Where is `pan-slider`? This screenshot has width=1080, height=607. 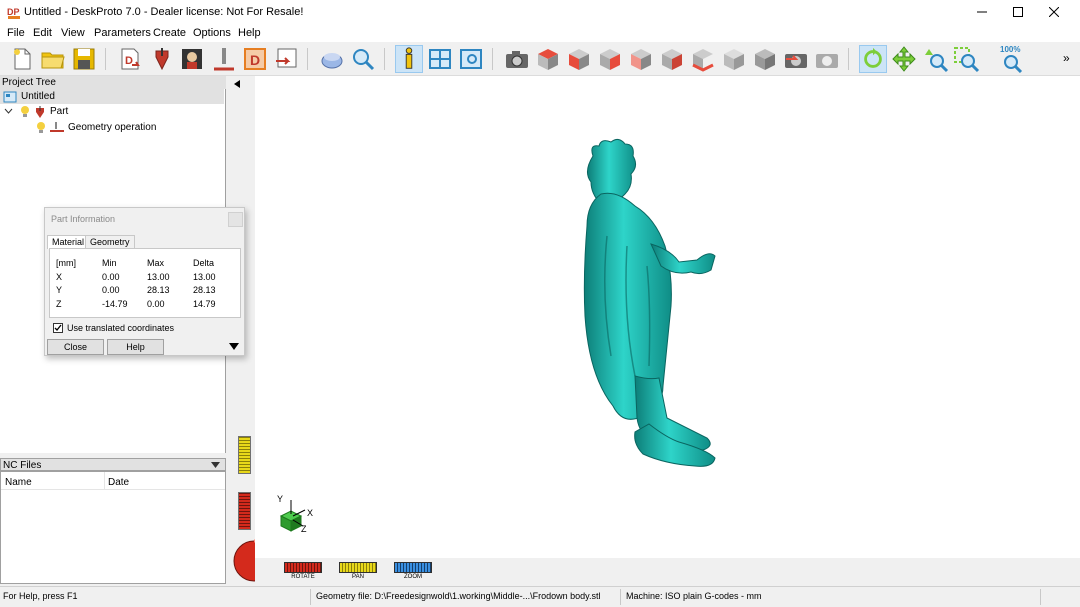 pan-slider is located at coordinates (358, 567).